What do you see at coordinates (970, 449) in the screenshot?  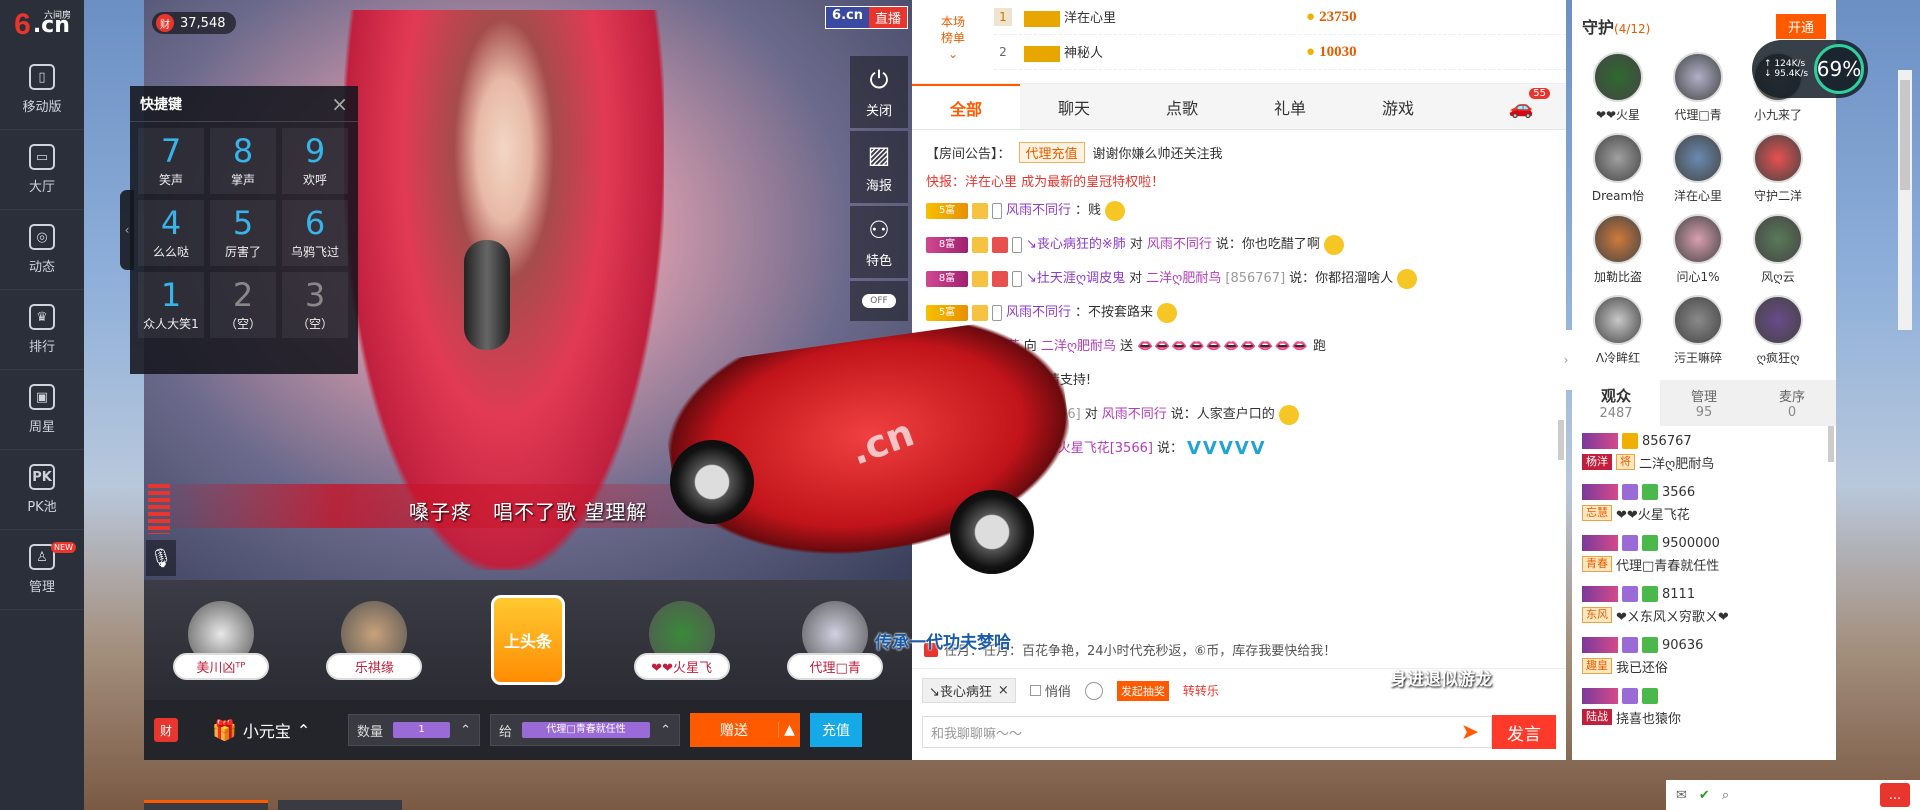 I see `sender-name: 丧心病狂的※肺` at bounding box center [970, 449].